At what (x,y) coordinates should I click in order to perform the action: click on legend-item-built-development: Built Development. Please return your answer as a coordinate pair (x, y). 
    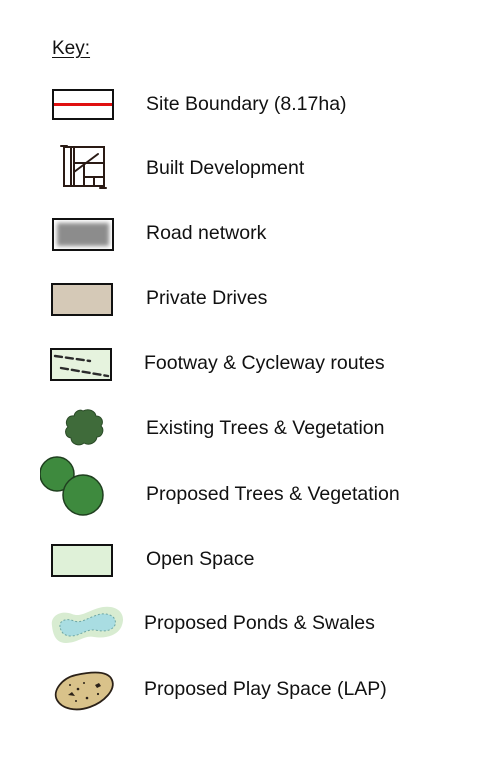
    Looking at the image, I should click on (250, 169).